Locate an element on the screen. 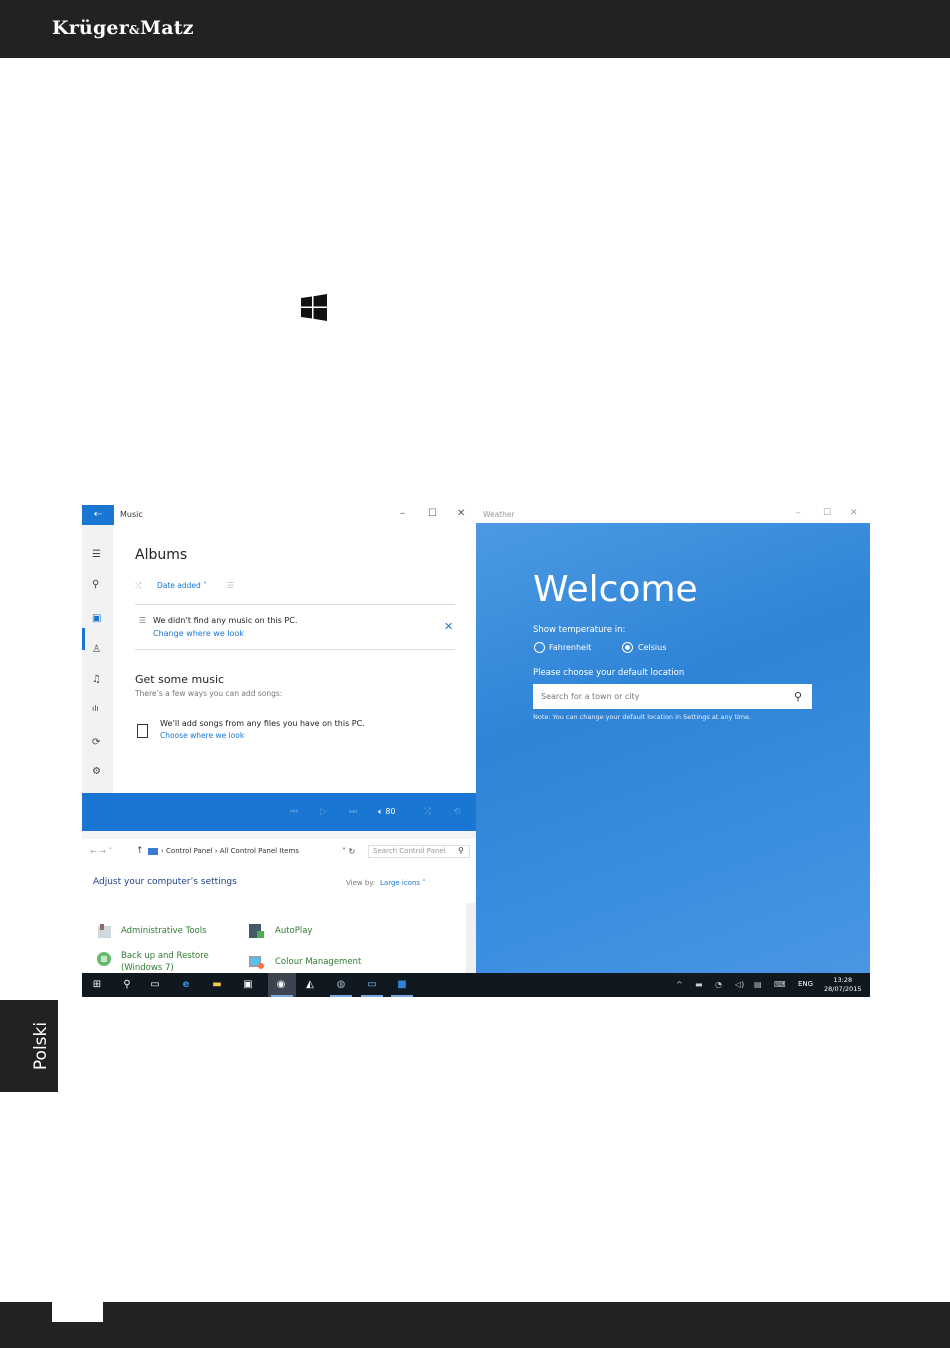  language-label: Polski is located at coordinates (41, 1046).